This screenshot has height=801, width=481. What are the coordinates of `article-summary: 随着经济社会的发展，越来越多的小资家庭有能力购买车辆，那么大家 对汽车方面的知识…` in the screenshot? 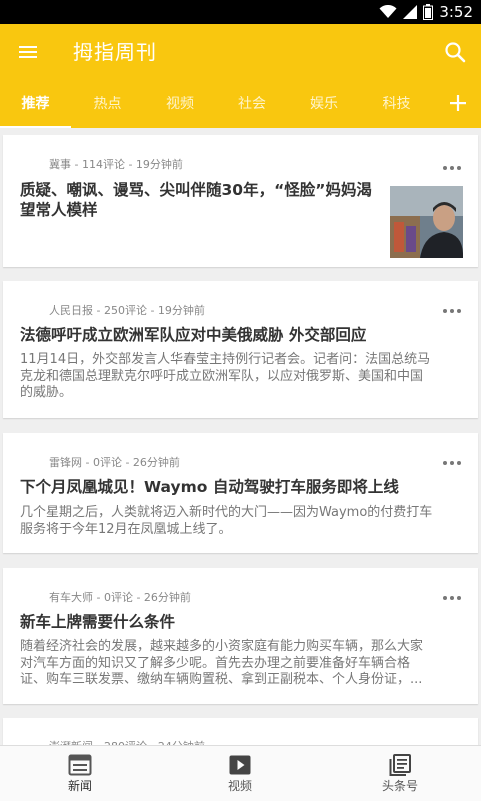 It's located at (240, 664).